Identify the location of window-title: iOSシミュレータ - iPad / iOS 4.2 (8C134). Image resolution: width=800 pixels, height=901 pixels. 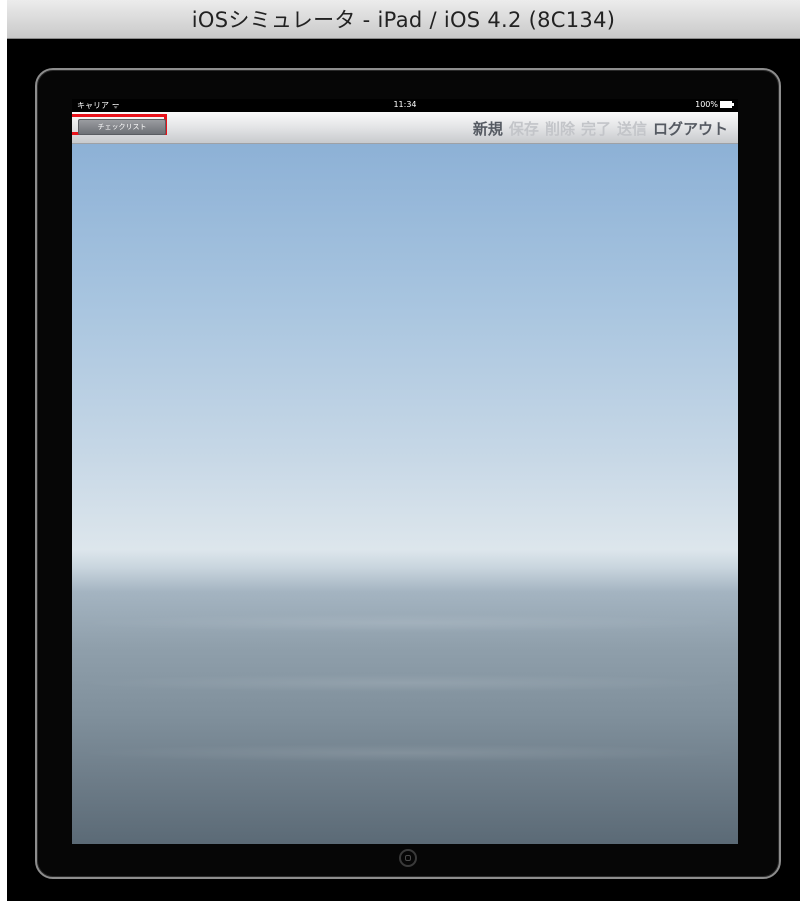
(403, 20).